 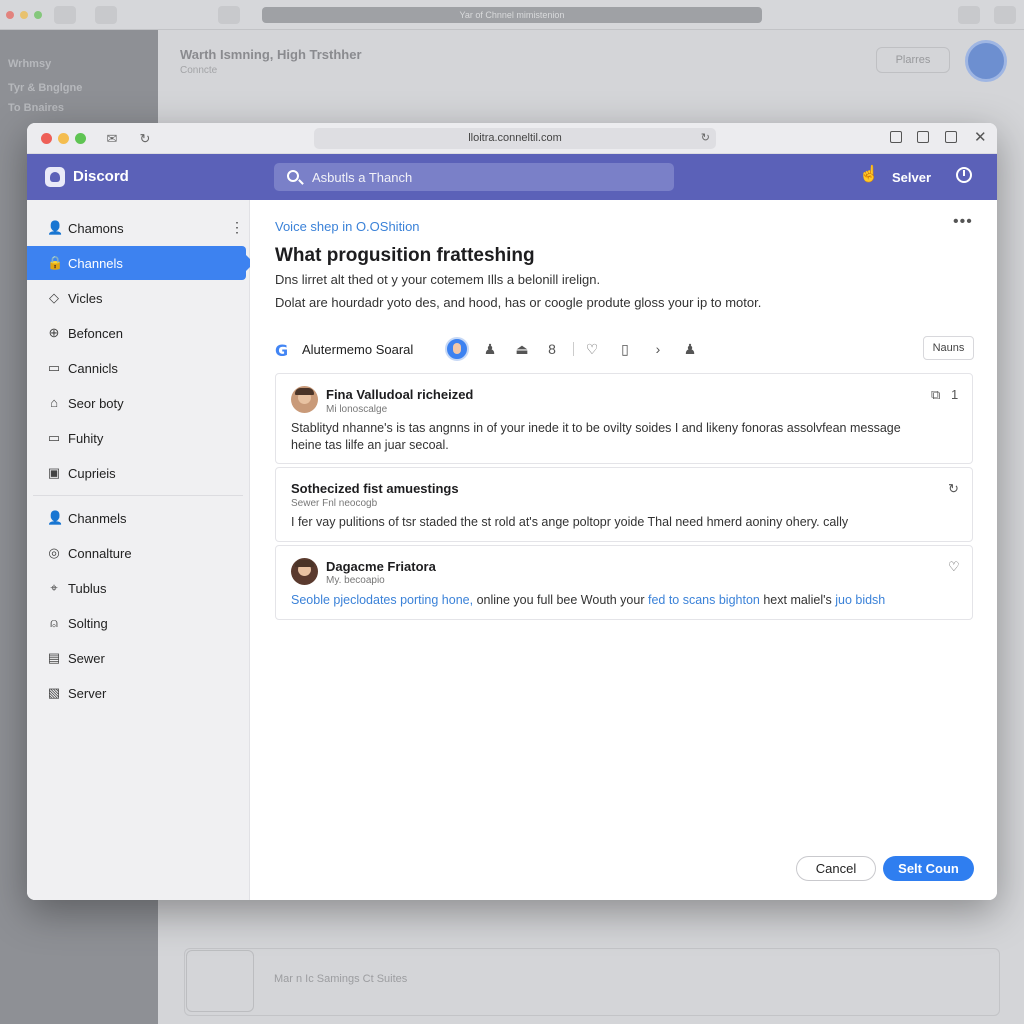 What do you see at coordinates (86, 438) in the screenshot?
I see `sidebar-item-label: Fuhity` at bounding box center [86, 438].